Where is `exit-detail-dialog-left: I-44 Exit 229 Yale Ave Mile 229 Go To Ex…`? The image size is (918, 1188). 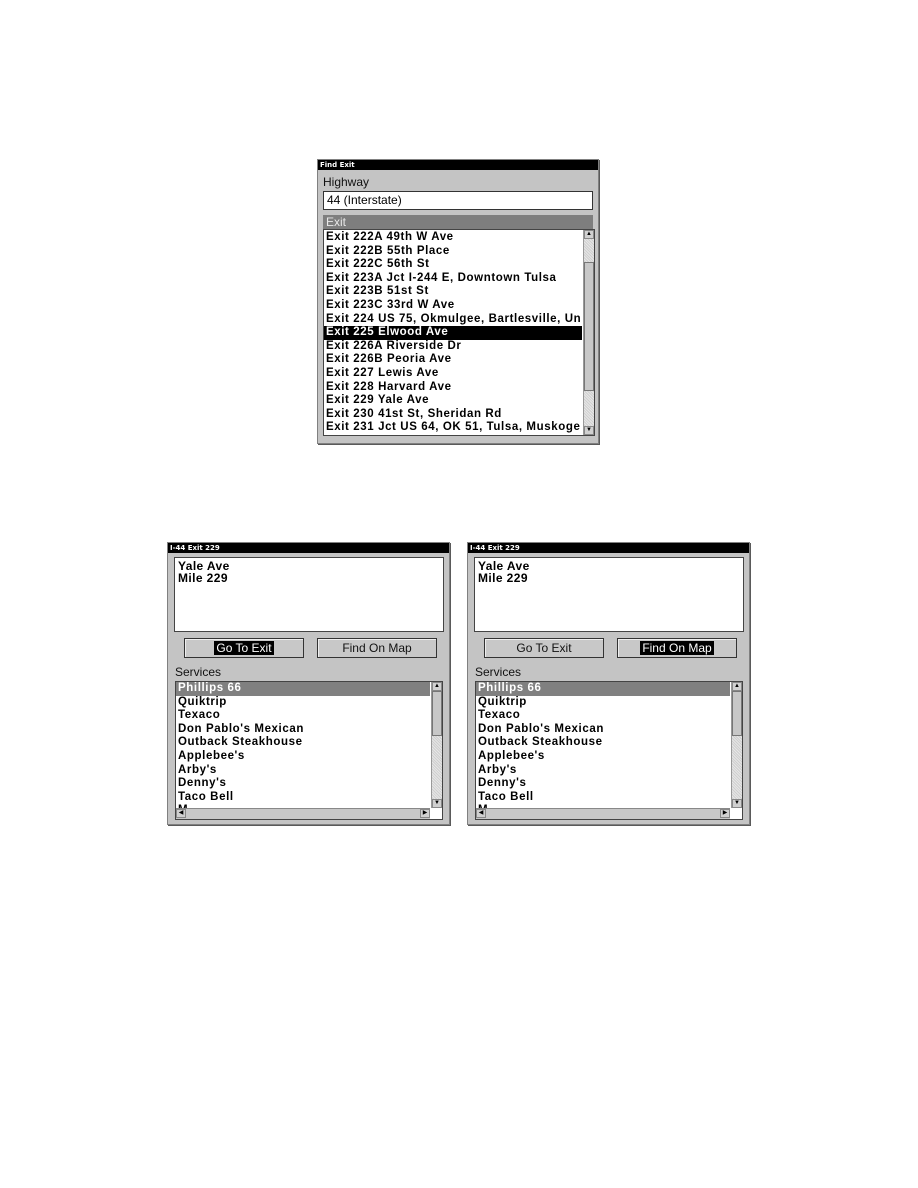
exit-detail-dialog-left: I-44 Exit 229 Yale Ave Mile 229 Go To Ex… is located at coordinates (308, 683).